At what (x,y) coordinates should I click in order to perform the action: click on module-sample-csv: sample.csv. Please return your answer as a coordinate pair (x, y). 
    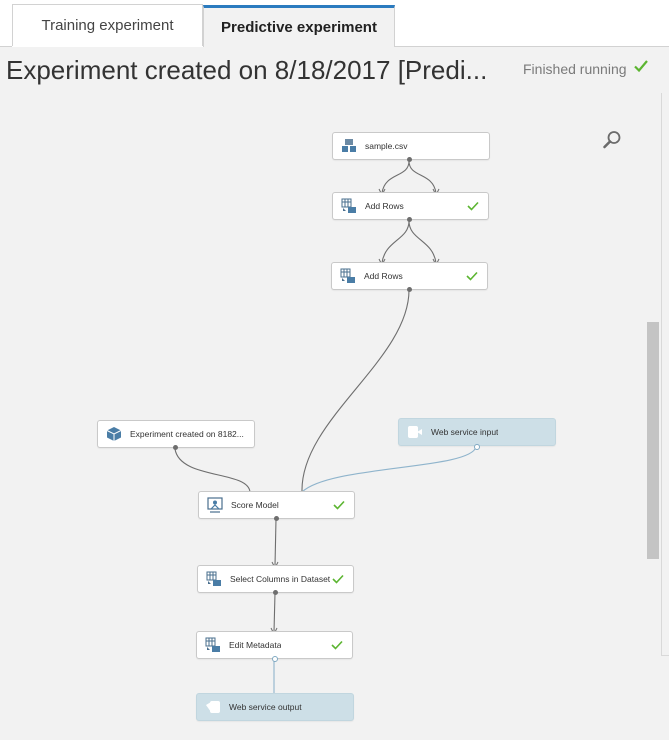
    Looking at the image, I should click on (411, 146).